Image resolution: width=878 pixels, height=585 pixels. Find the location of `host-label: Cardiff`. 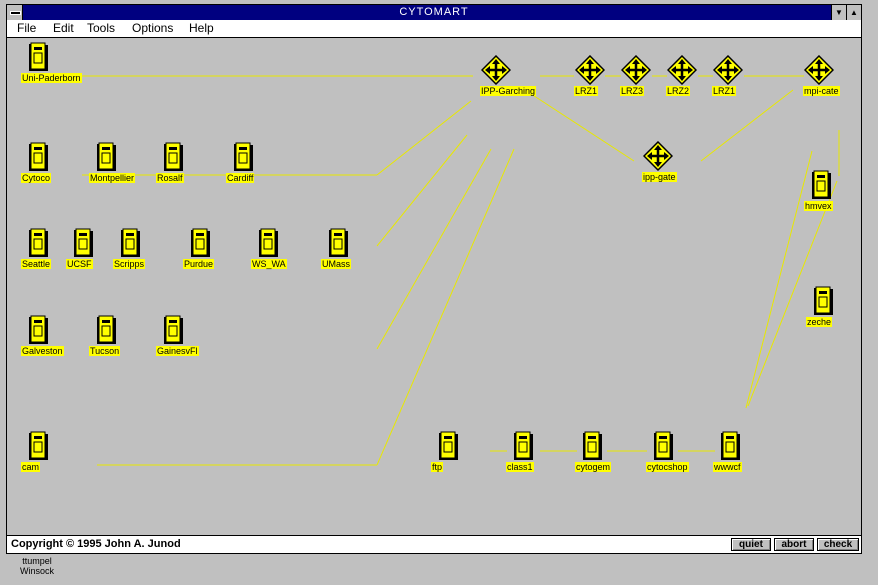

host-label: Cardiff is located at coordinates (240, 178).